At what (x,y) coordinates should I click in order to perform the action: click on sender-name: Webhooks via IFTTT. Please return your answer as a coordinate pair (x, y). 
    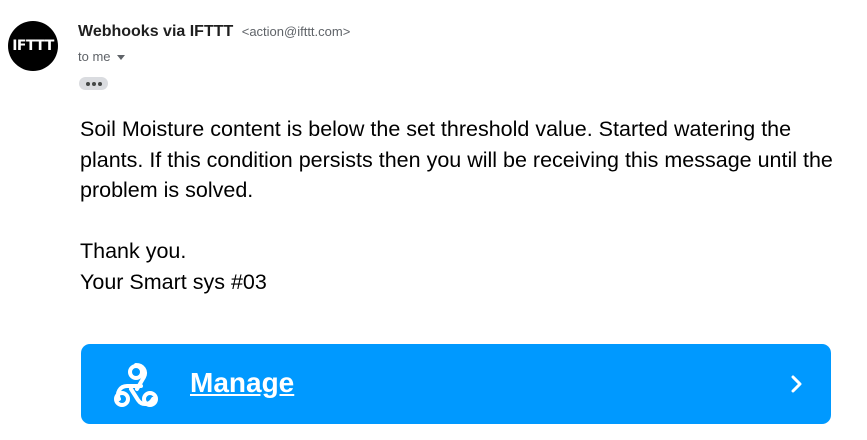
    Looking at the image, I should click on (155, 31).